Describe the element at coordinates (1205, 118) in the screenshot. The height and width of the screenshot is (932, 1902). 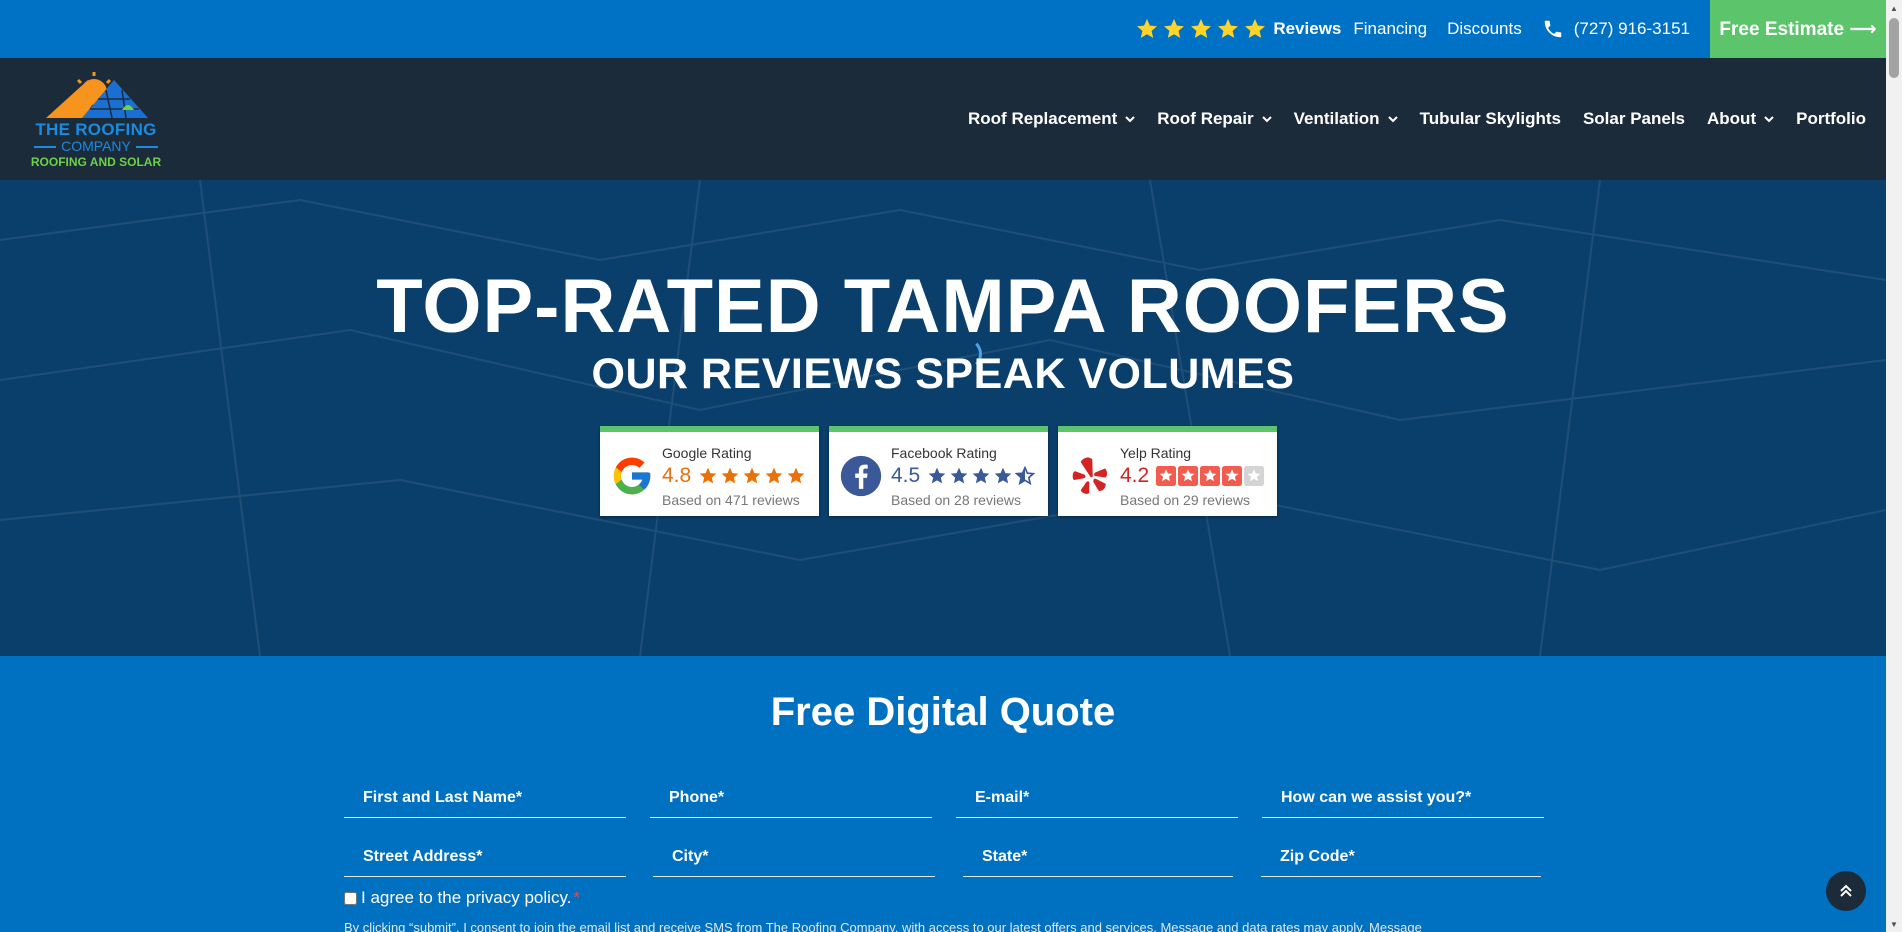
I see `nav-item-label: Roof Repair` at that location.